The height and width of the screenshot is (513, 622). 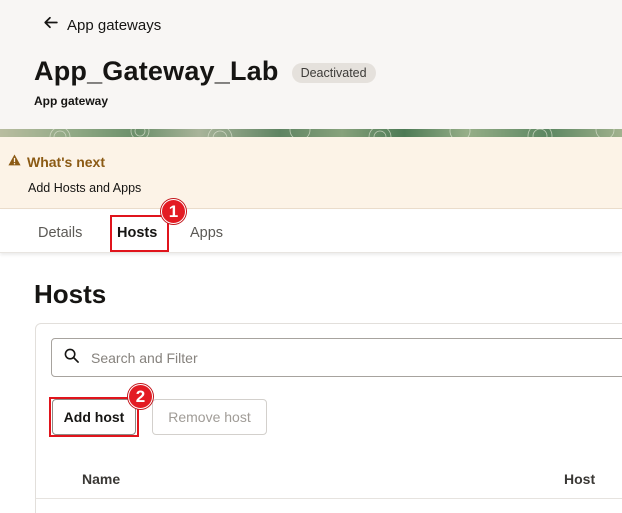 What do you see at coordinates (206, 233) in the screenshot?
I see `tab-apps: Apps` at bounding box center [206, 233].